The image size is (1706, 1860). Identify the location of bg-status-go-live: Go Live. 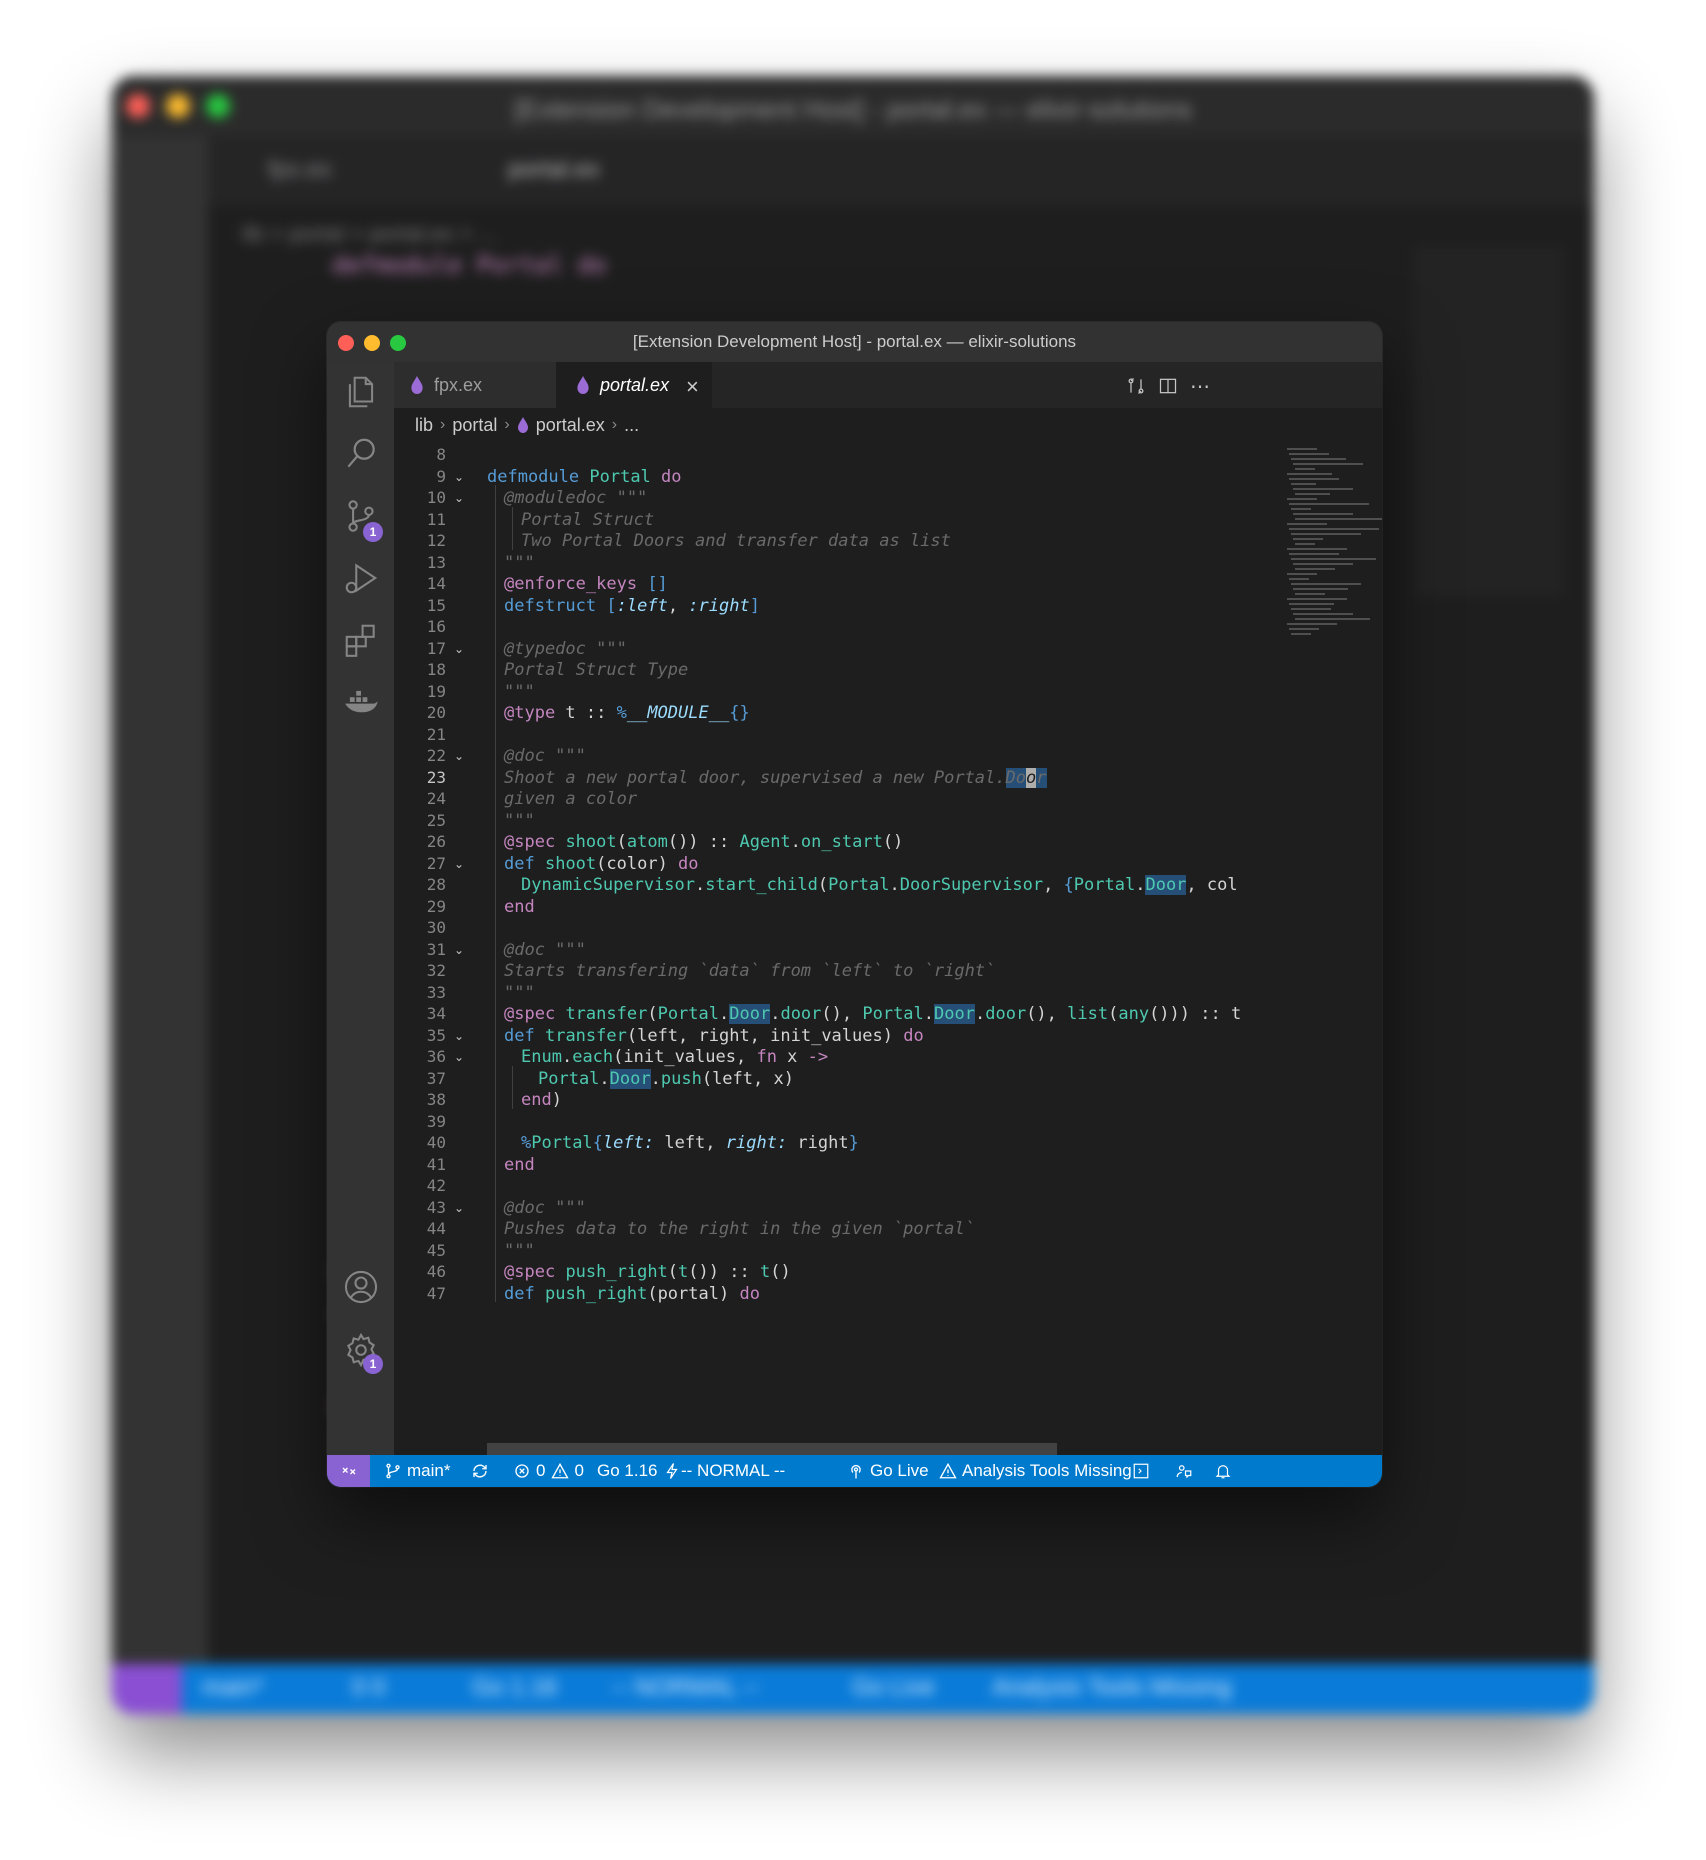
(893, 1687).